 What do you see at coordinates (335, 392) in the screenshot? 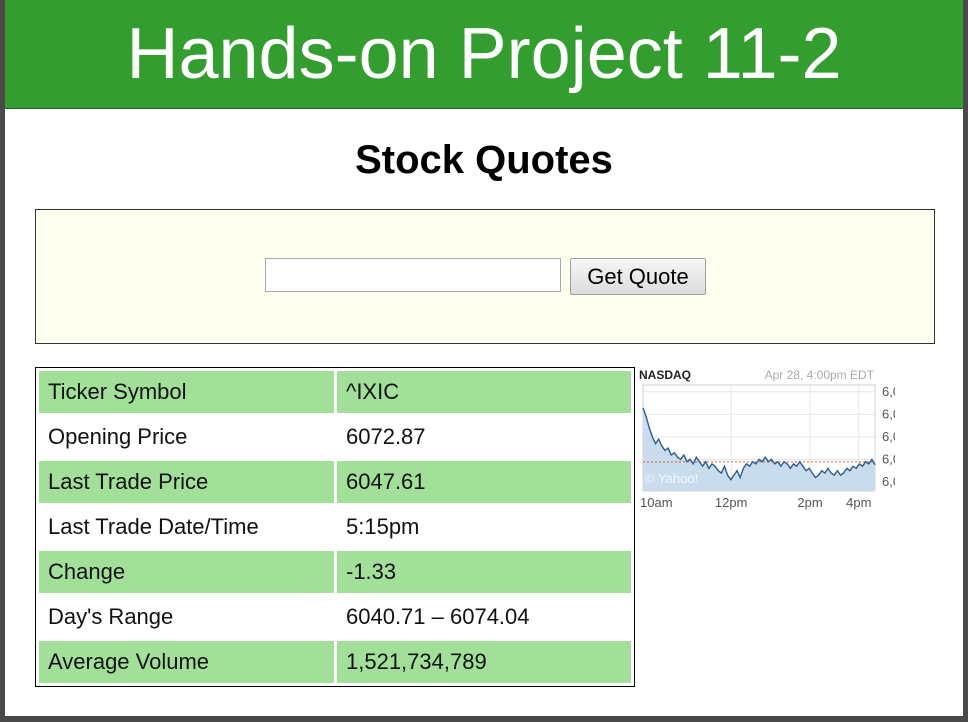
I see `table-row: Ticker Symbol ^IXIC` at bounding box center [335, 392].